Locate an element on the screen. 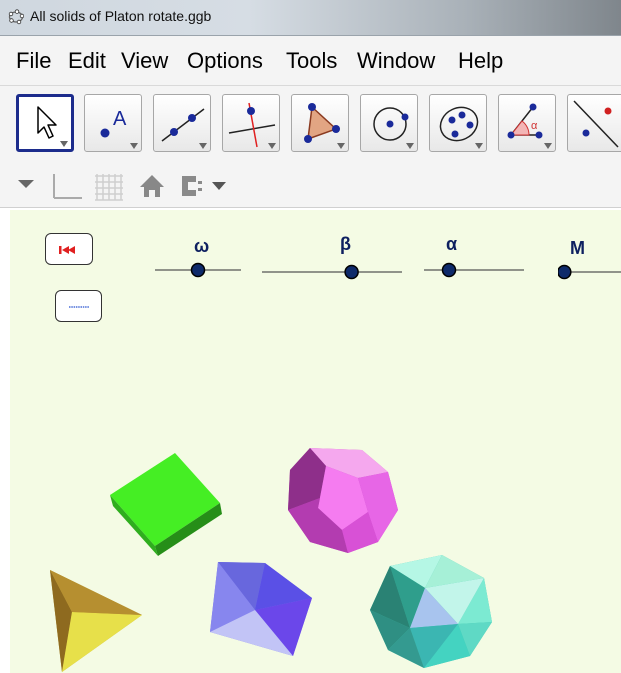  geogebra-app-icon is located at coordinates (16, 17).